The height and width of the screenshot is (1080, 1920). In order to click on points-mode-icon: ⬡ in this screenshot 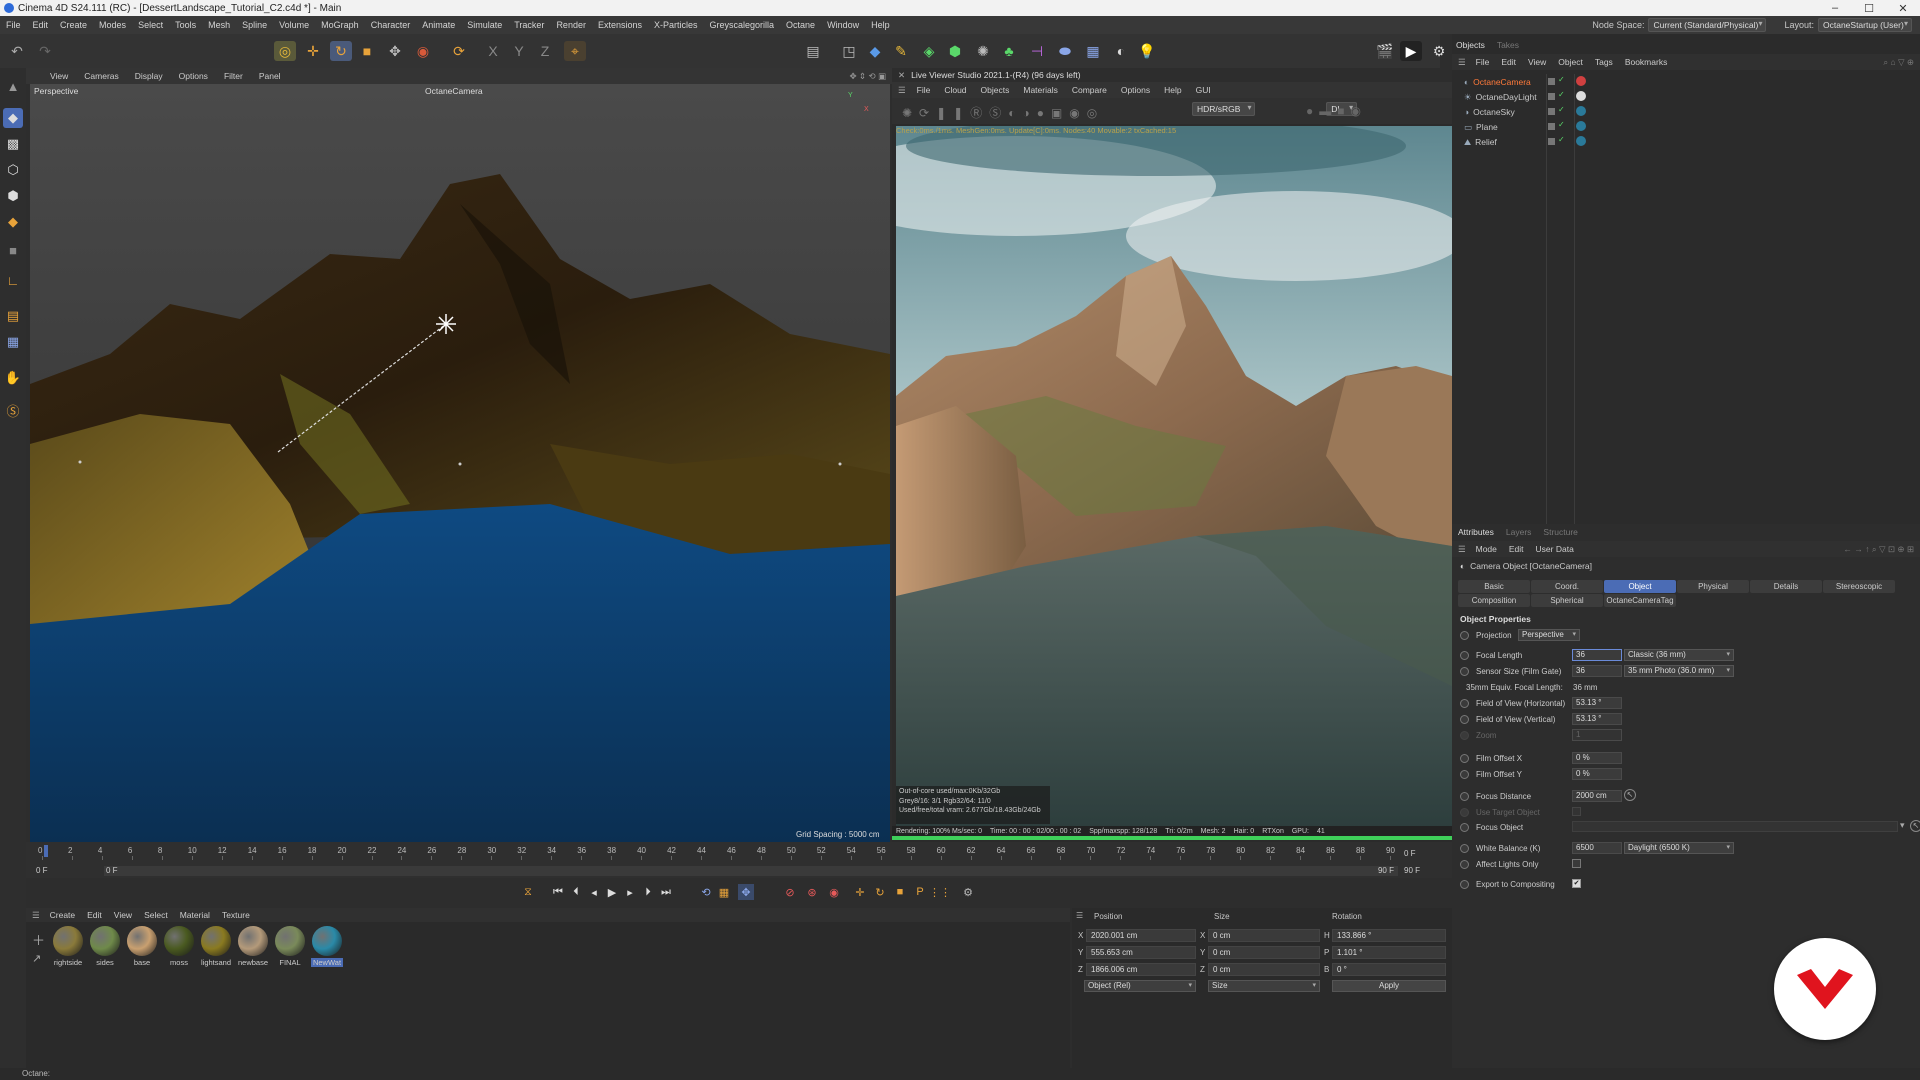, I will do `click(13, 170)`.